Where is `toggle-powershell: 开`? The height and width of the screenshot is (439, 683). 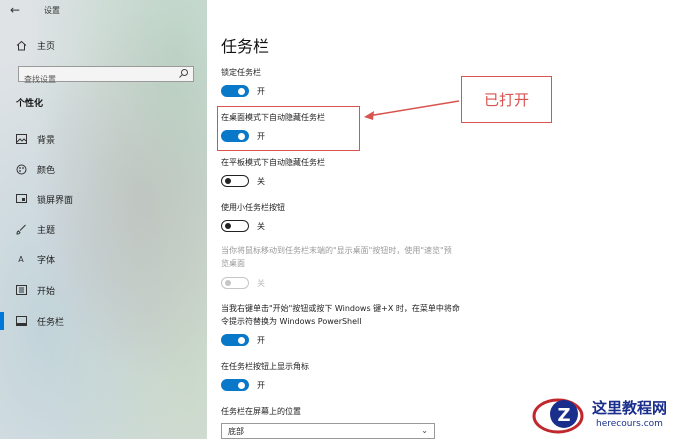
toggle-powershell: 开 is located at coordinates (243, 340).